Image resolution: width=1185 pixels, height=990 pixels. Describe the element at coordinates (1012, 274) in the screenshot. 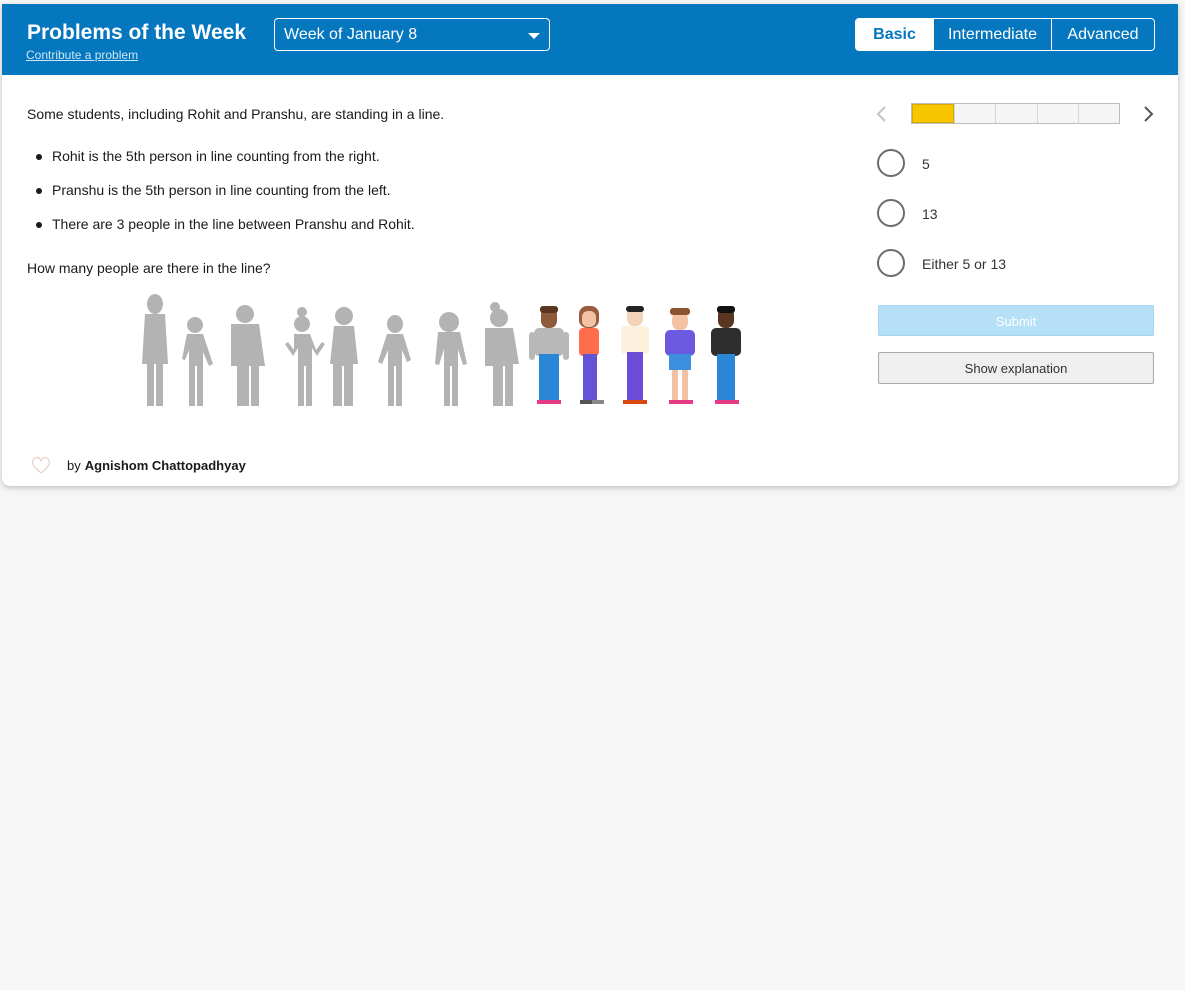

I see `answer-option-either: Either 5 or 13` at that location.